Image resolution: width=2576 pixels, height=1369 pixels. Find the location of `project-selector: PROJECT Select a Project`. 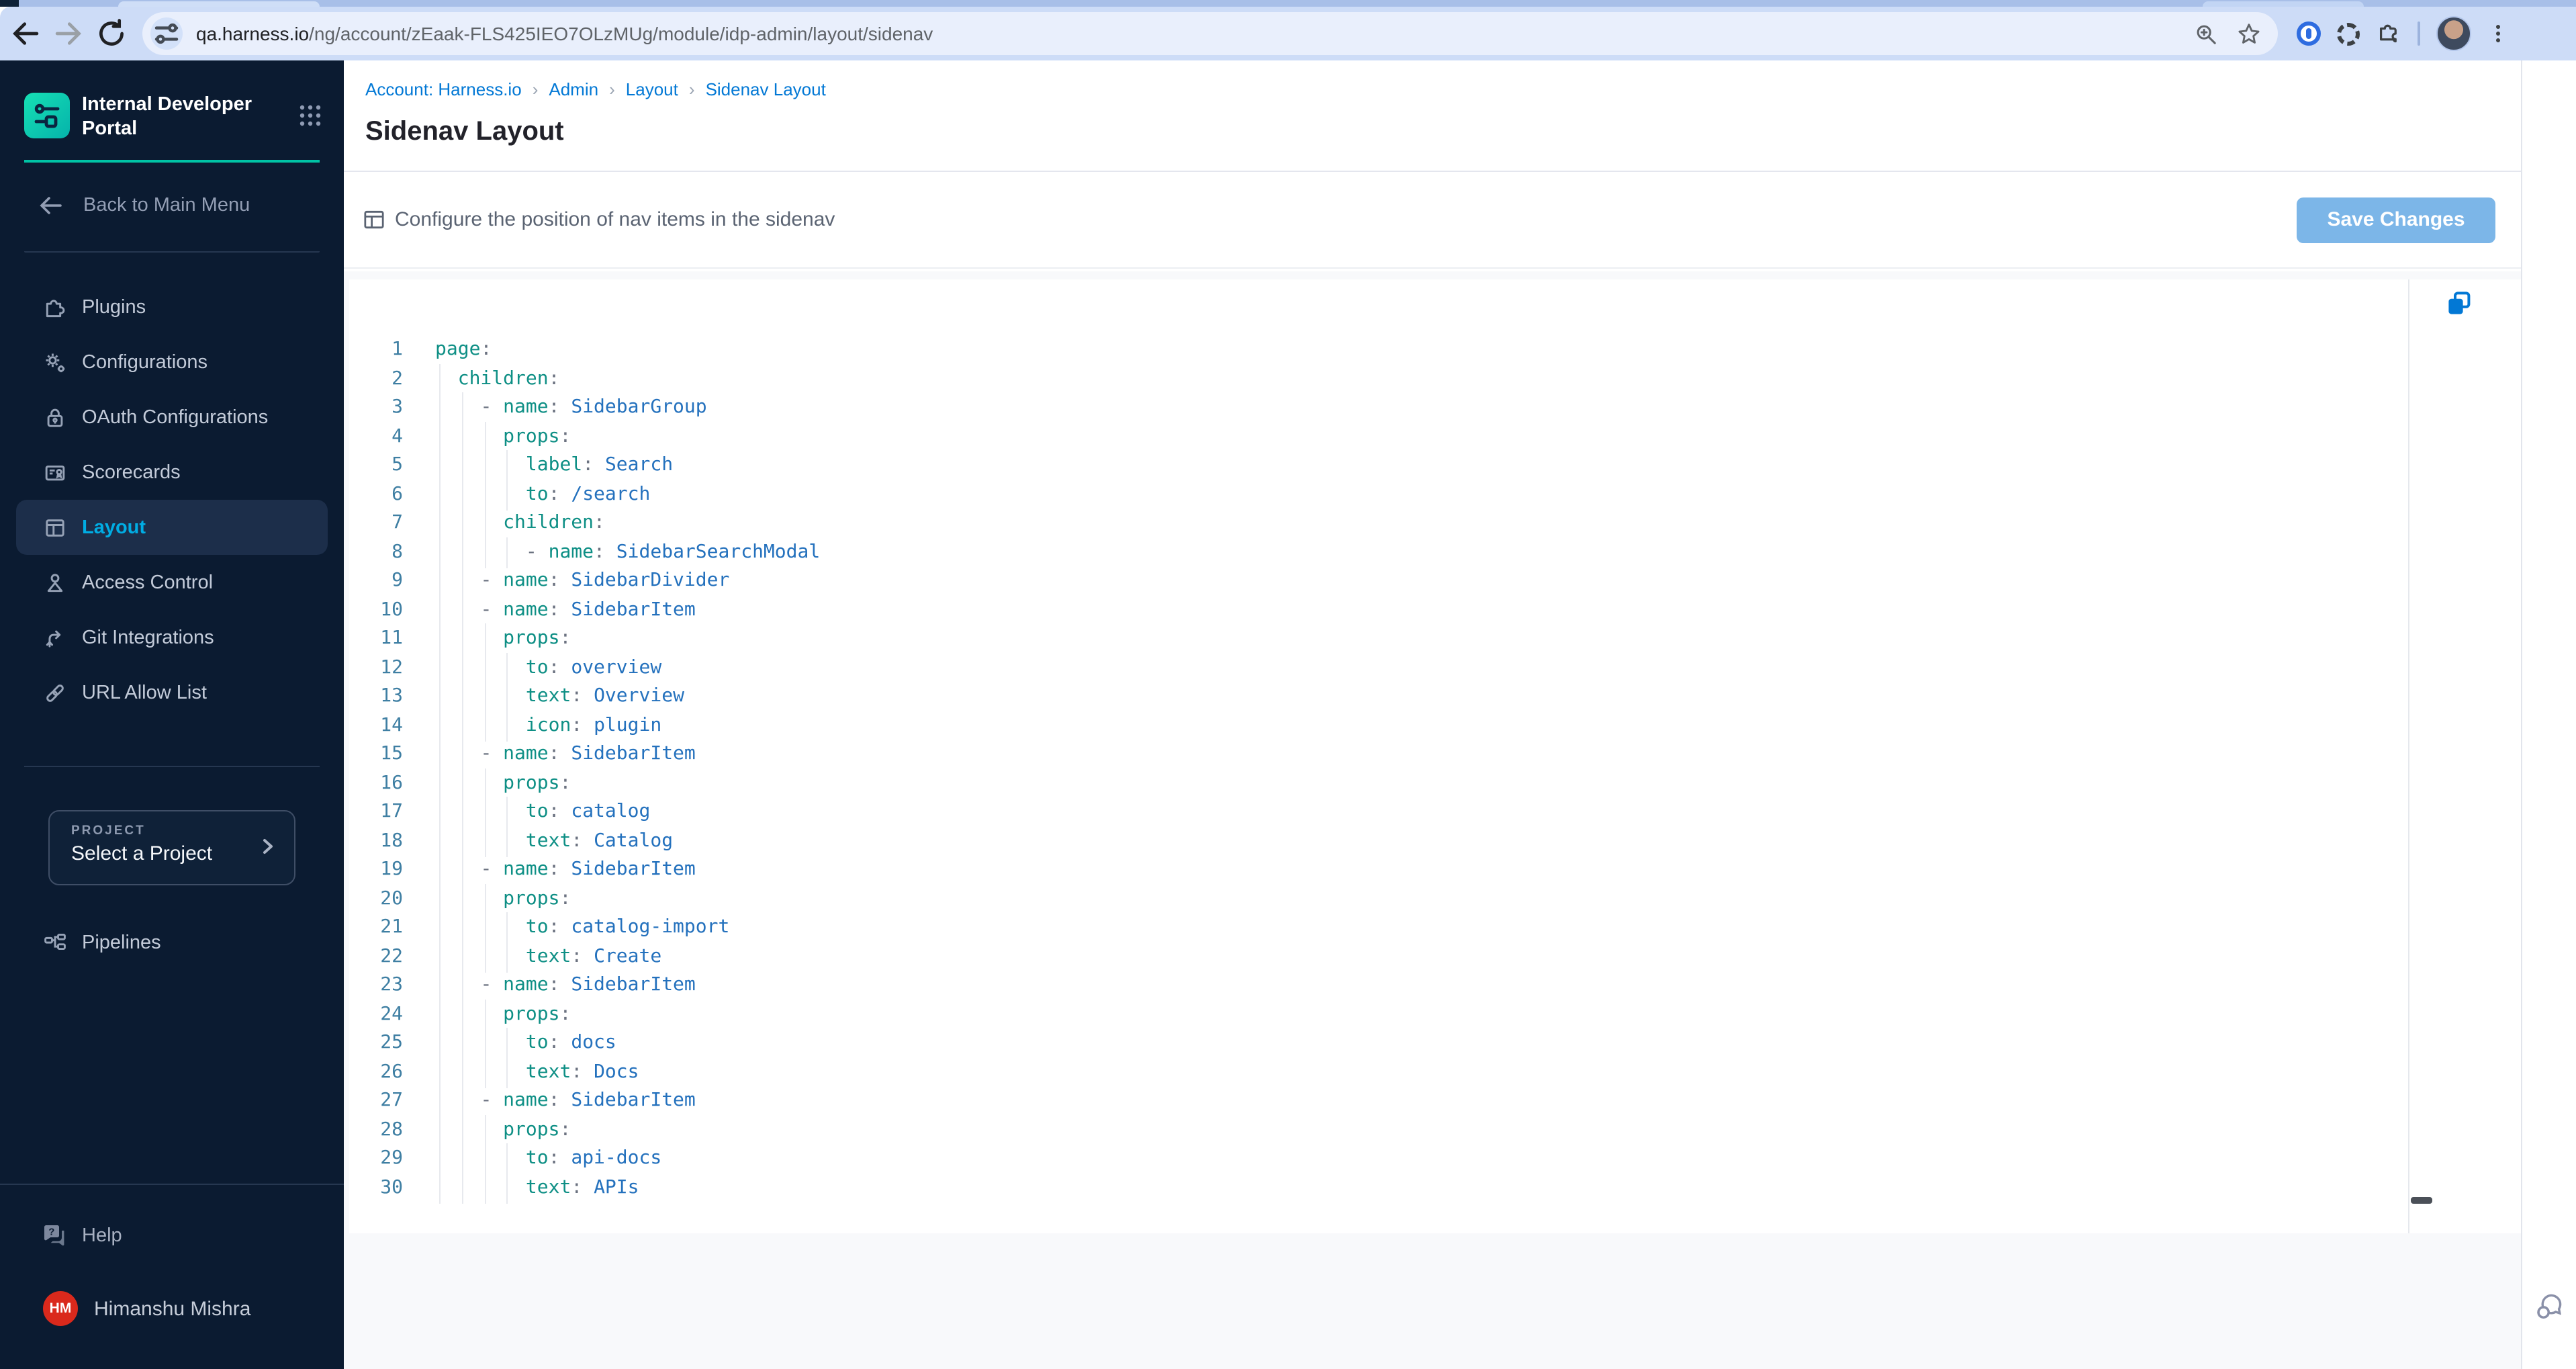

project-selector: PROJECT Select a Project is located at coordinates (171, 847).